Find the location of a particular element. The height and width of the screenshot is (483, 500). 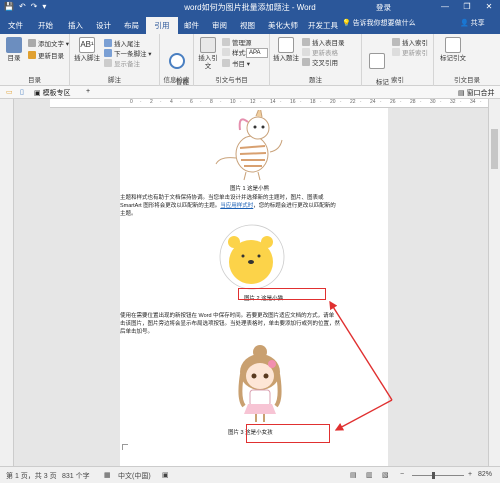

zoom-level: 82% is located at coordinates (485, 474).